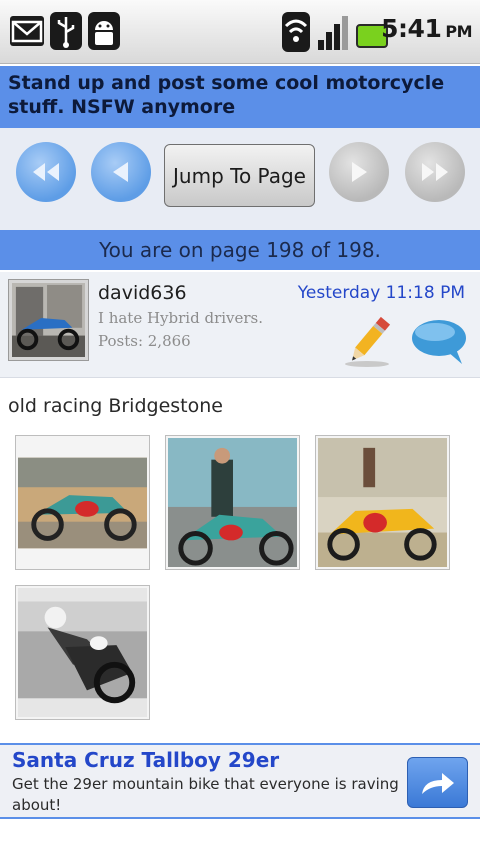  What do you see at coordinates (115, 406) in the screenshot?
I see `post-text: old racing Bridgestone` at bounding box center [115, 406].